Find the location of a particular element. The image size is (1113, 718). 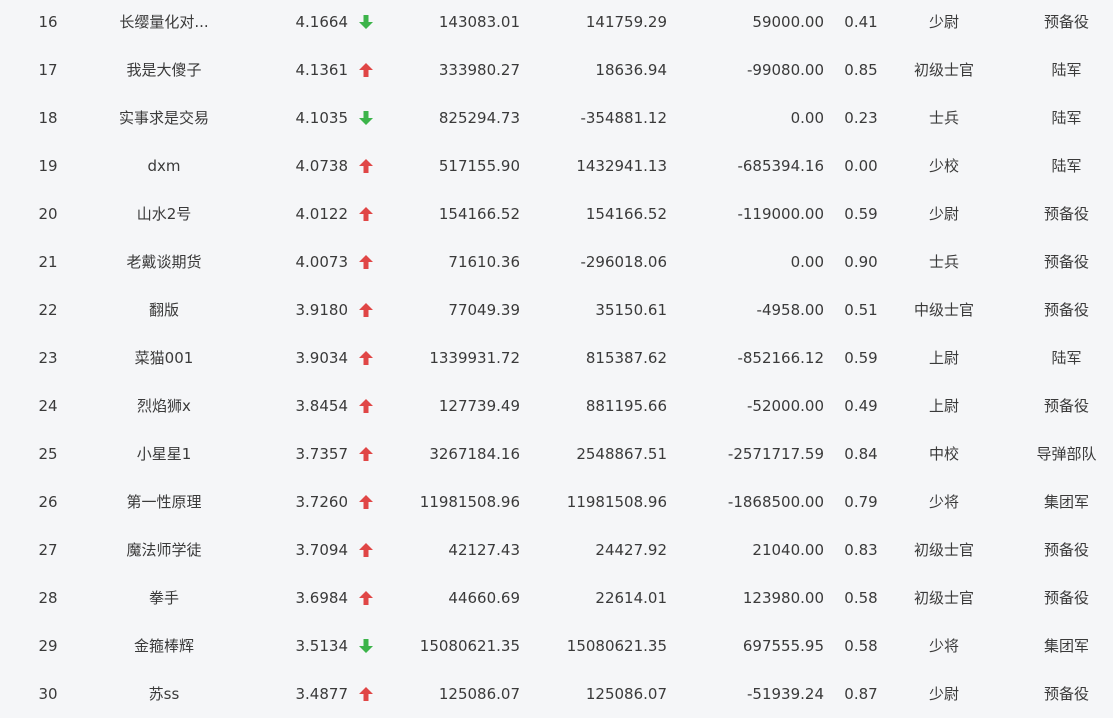

rank-cell: 18 is located at coordinates (48, 118).